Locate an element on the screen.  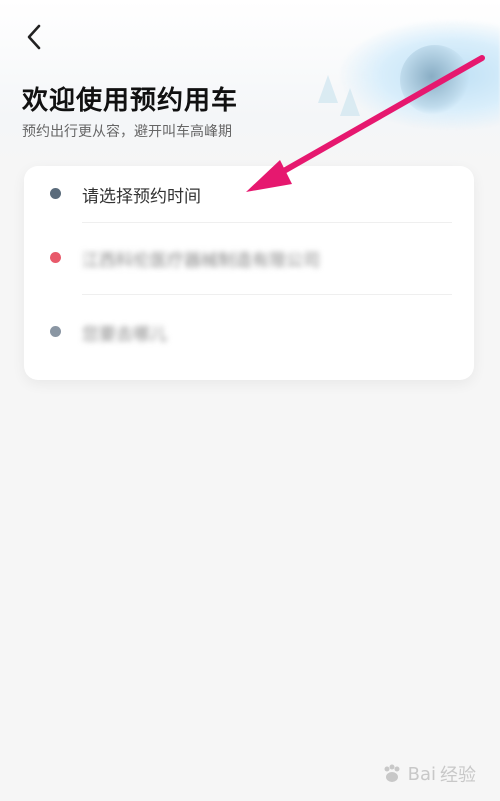
pickup-location-row: 江西科伦医疗器械制造有限公司 is located at coordinates (249, 258).